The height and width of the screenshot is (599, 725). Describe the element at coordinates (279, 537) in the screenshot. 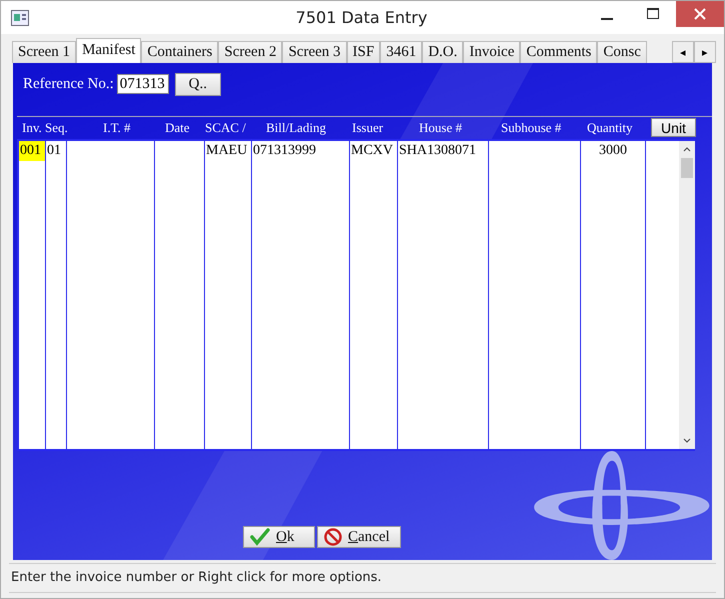

I see `ok-button: Ok` at that location.